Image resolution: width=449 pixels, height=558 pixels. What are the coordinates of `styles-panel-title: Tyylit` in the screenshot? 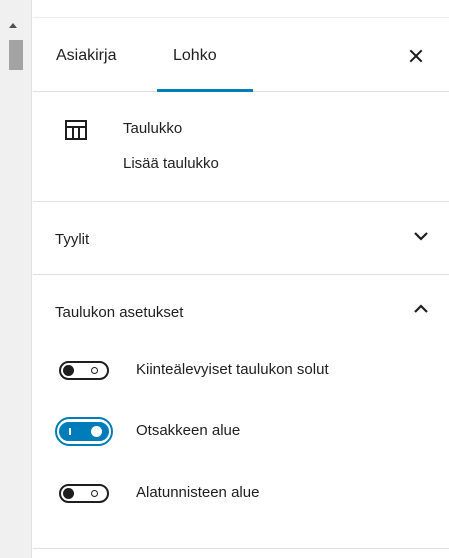 It's located at (72, 239).